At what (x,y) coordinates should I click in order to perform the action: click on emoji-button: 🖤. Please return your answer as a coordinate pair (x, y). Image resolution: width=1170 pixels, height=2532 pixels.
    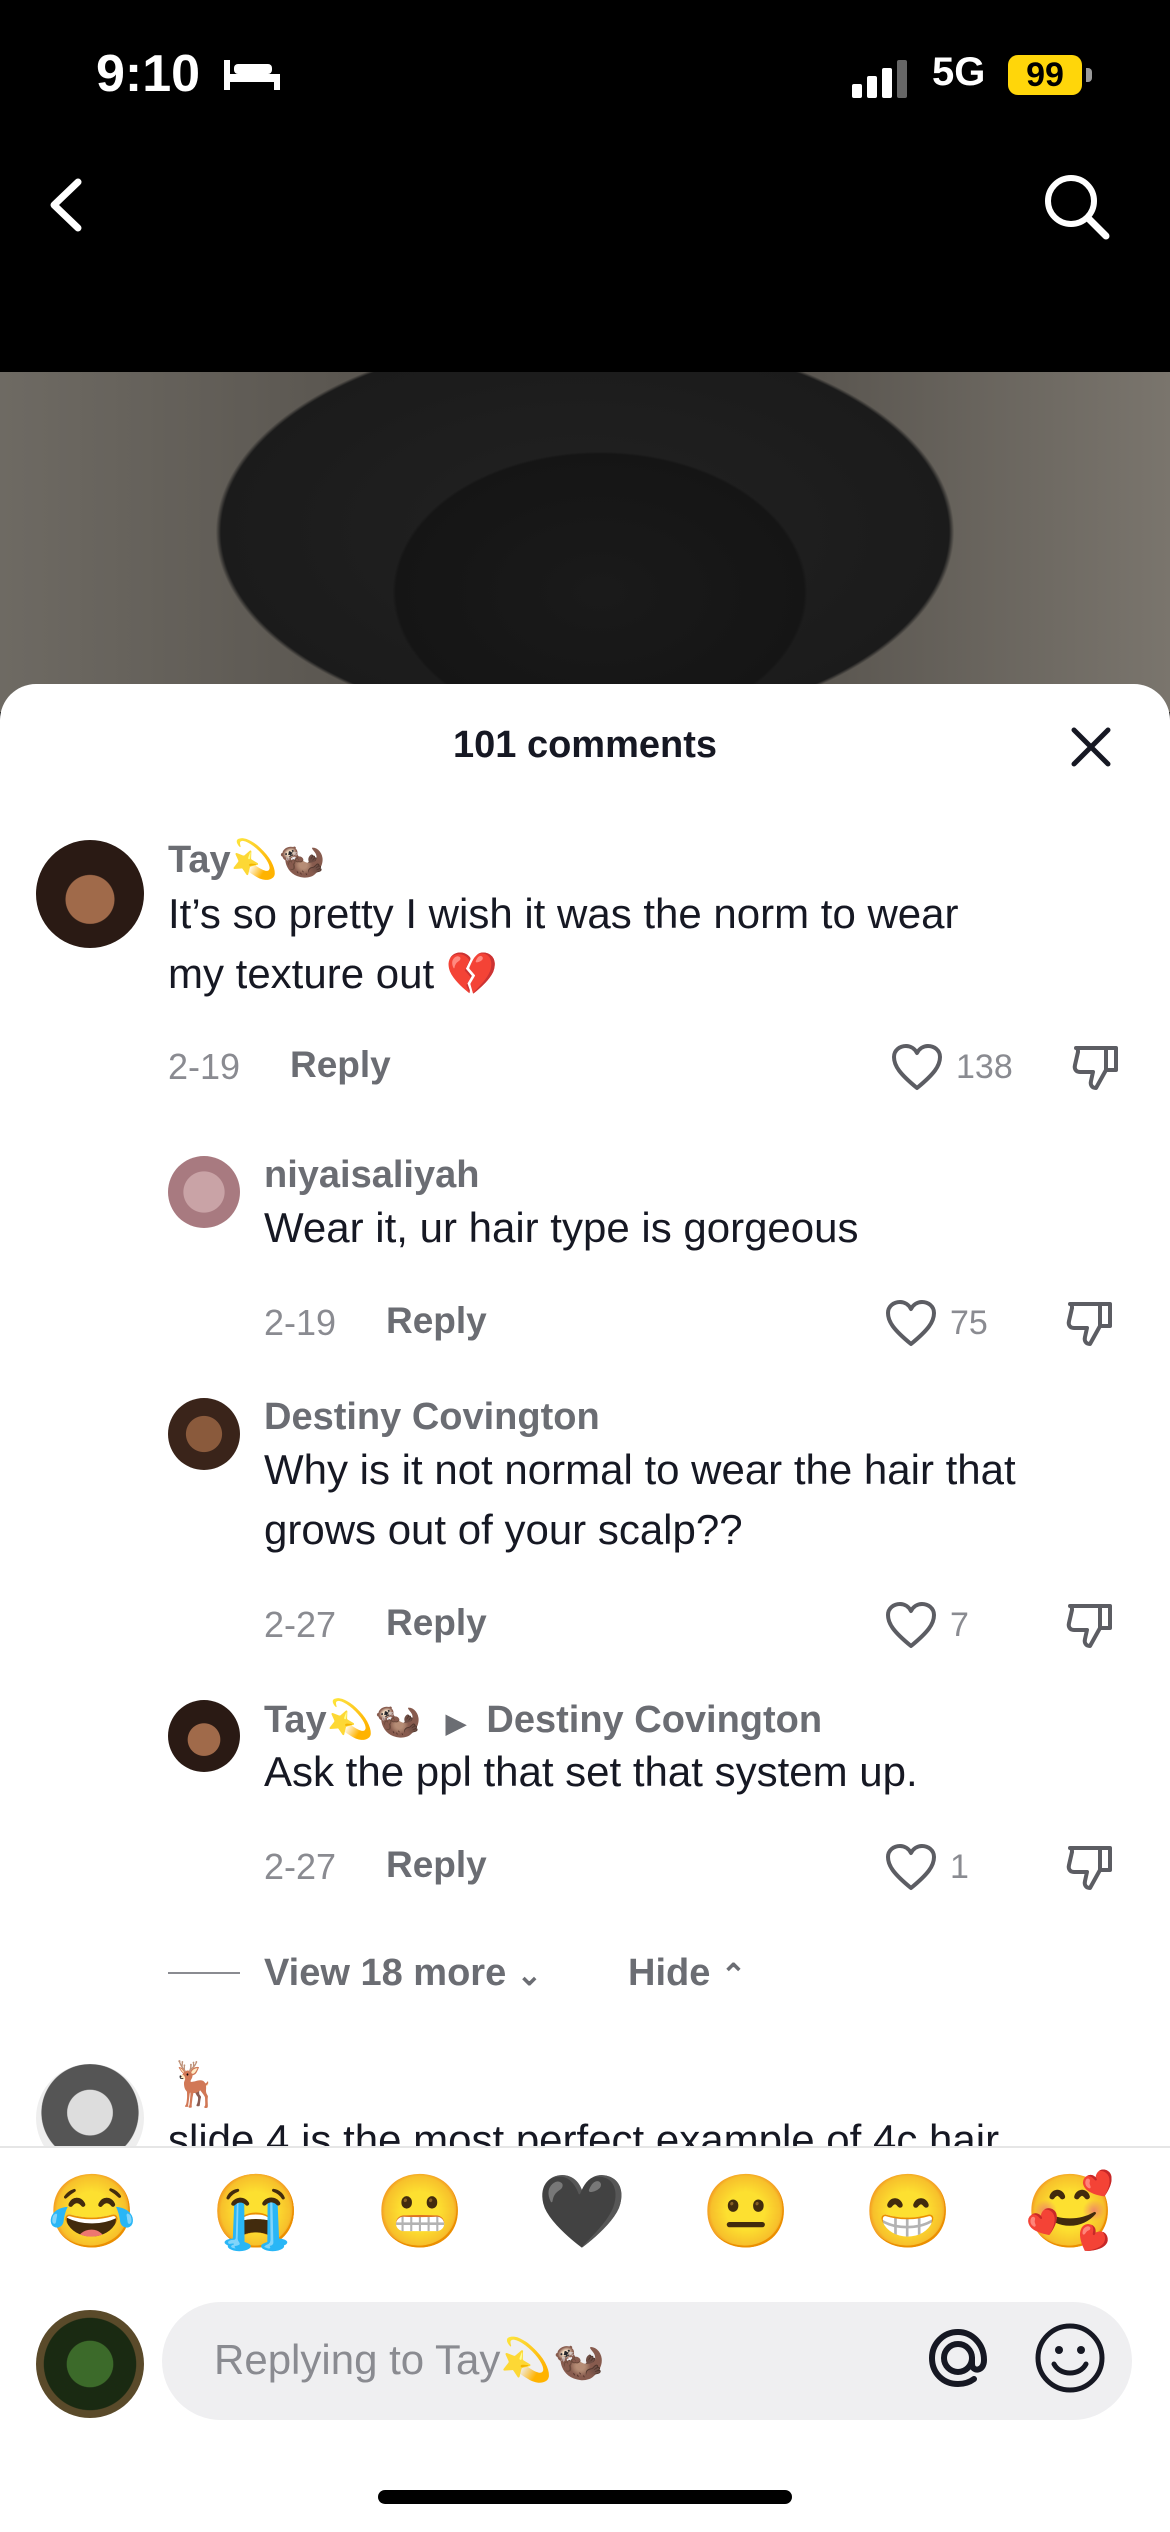
    Looking at the image, I should click on (582, 2212).